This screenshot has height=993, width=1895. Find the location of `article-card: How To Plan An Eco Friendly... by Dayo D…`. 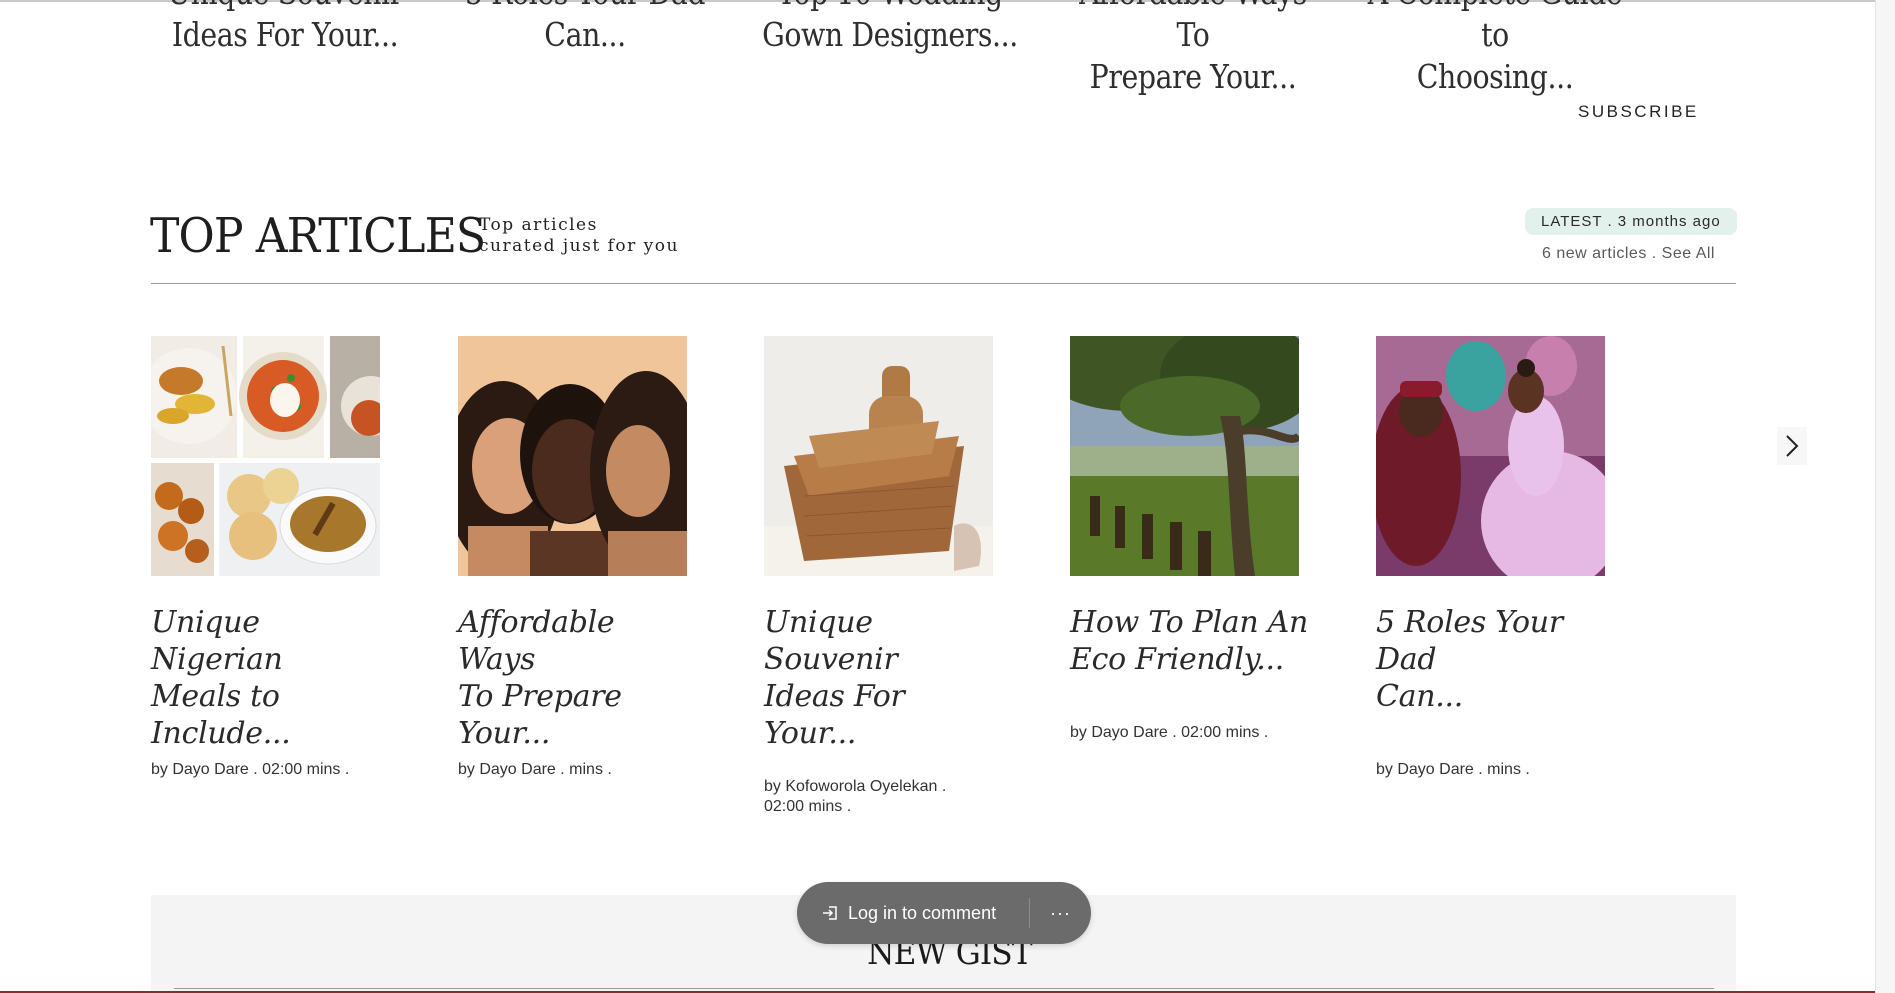

article-card: How To Plan An Eco Friendly... by Dayo D… is located at coordinates (1189, 539).